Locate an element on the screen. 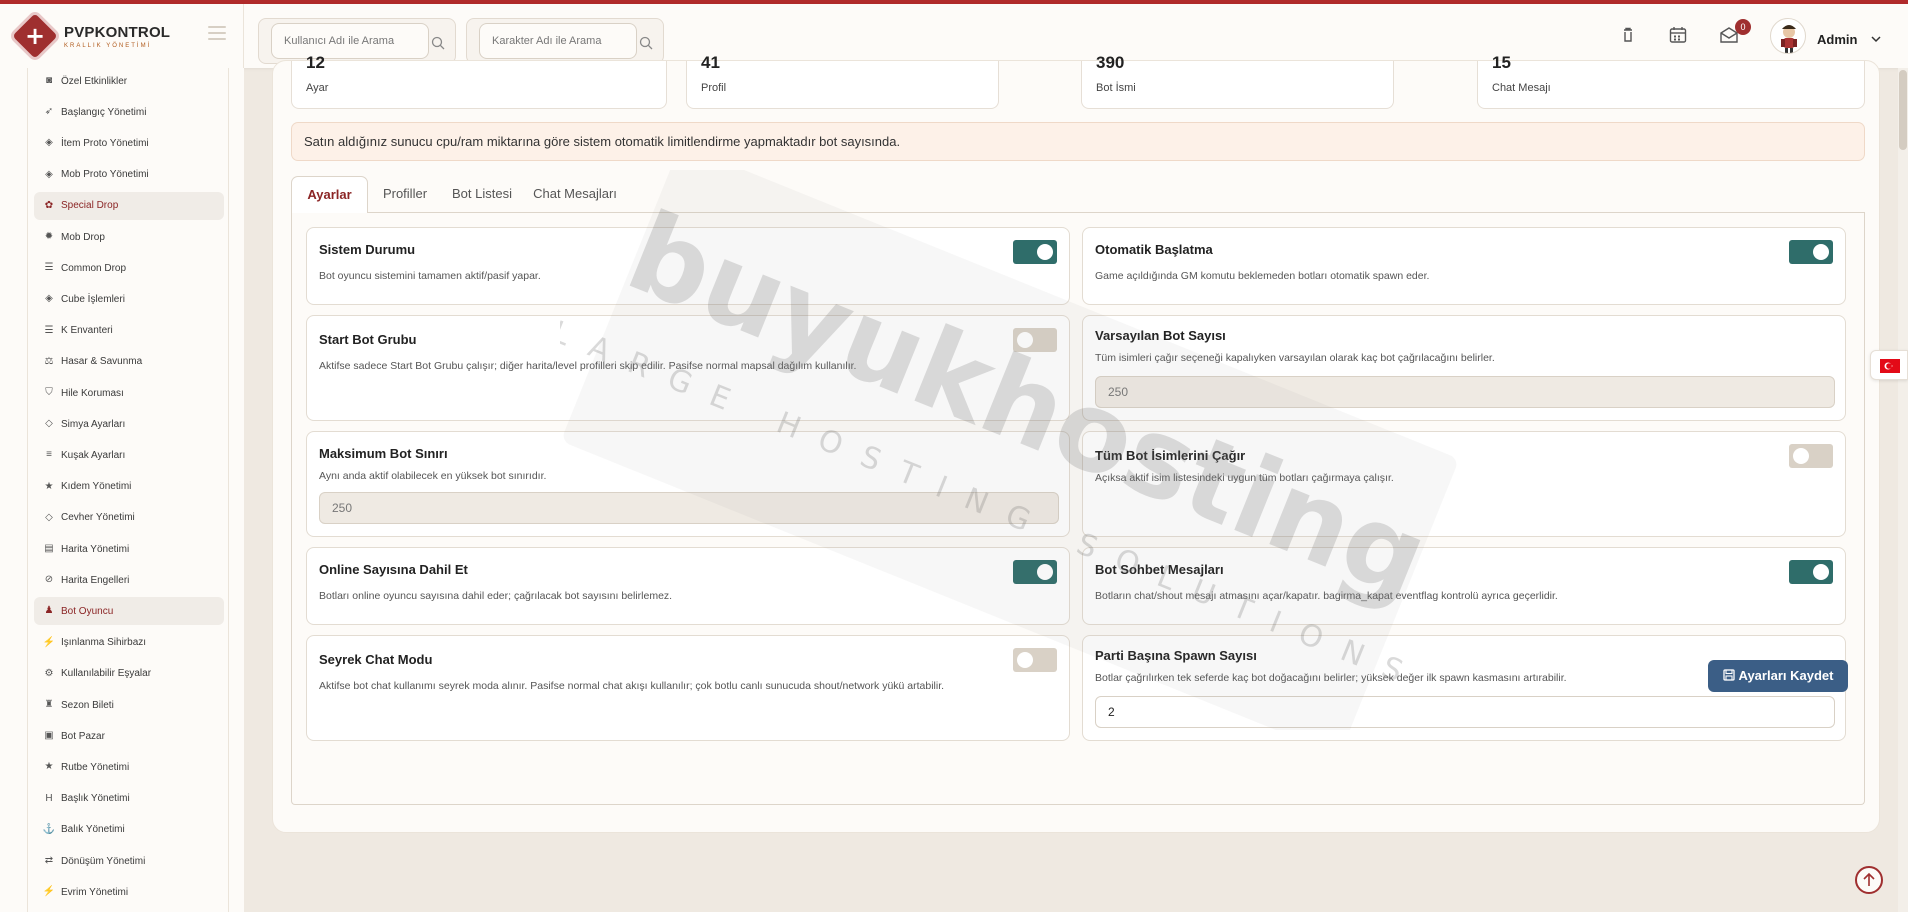 This screenshot has width=1908, height=912. setting-title: Start Bot Grubu is located at coordinates (368, 339).